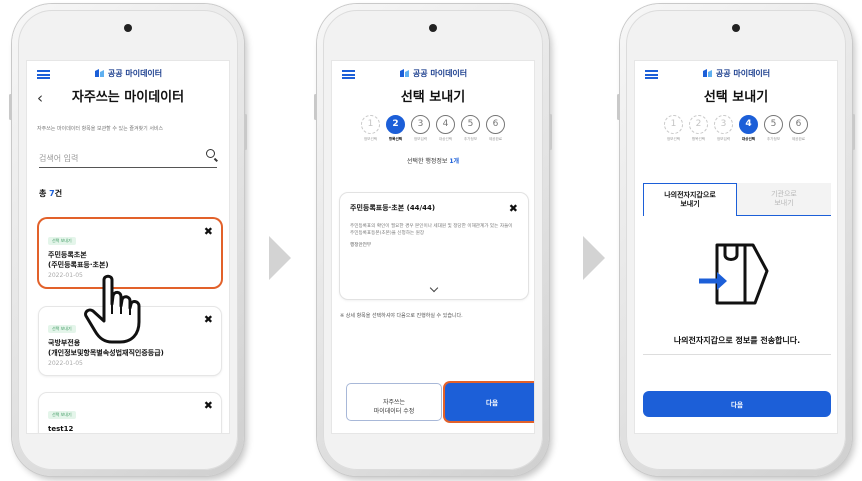  What do you see at coordinates (128, 157) in the screenshot?
I see `search-field: 검색어 입력` at bounding box center [128, 157].